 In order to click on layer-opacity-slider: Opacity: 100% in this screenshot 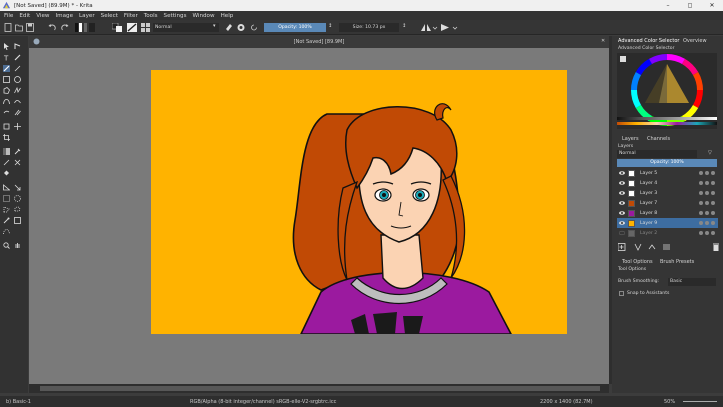, I will do `click(667, 163)`.